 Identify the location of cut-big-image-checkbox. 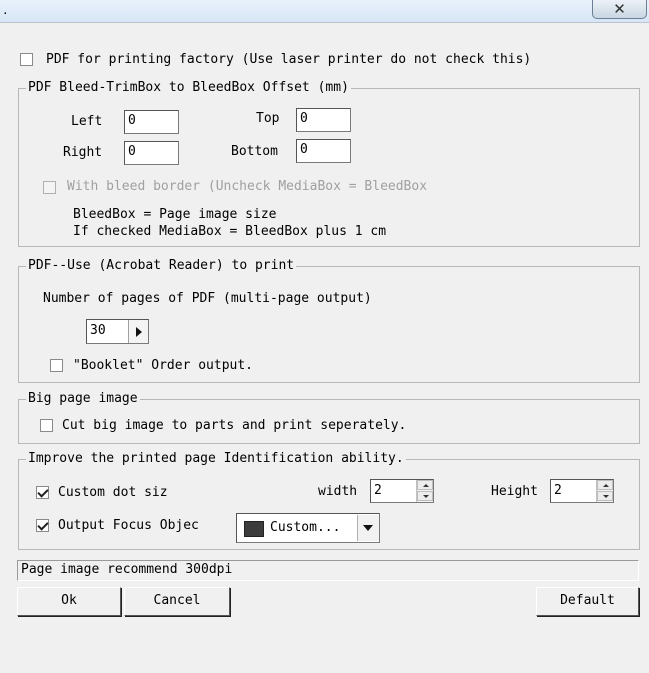
(46, 425).